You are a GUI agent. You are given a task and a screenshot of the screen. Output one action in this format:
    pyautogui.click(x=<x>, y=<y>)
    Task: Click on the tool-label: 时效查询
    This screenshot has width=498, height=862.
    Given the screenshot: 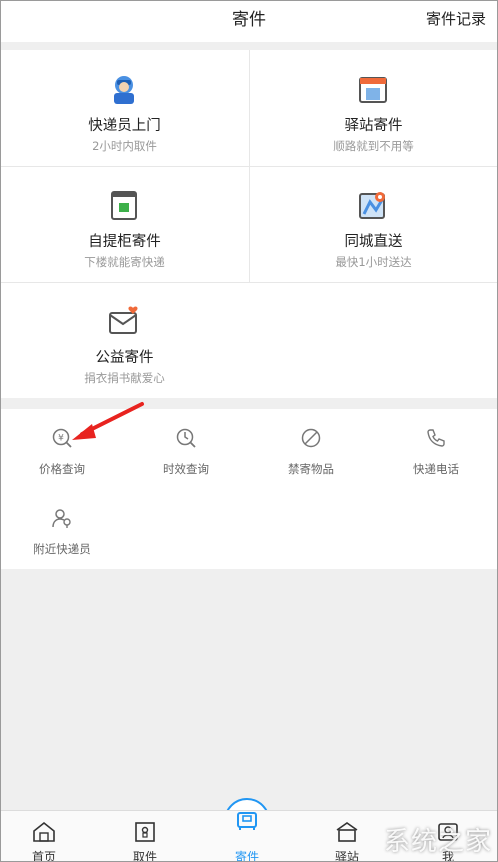 What is the action you would take?
    pyautogui.click(x=186, y=469)
    